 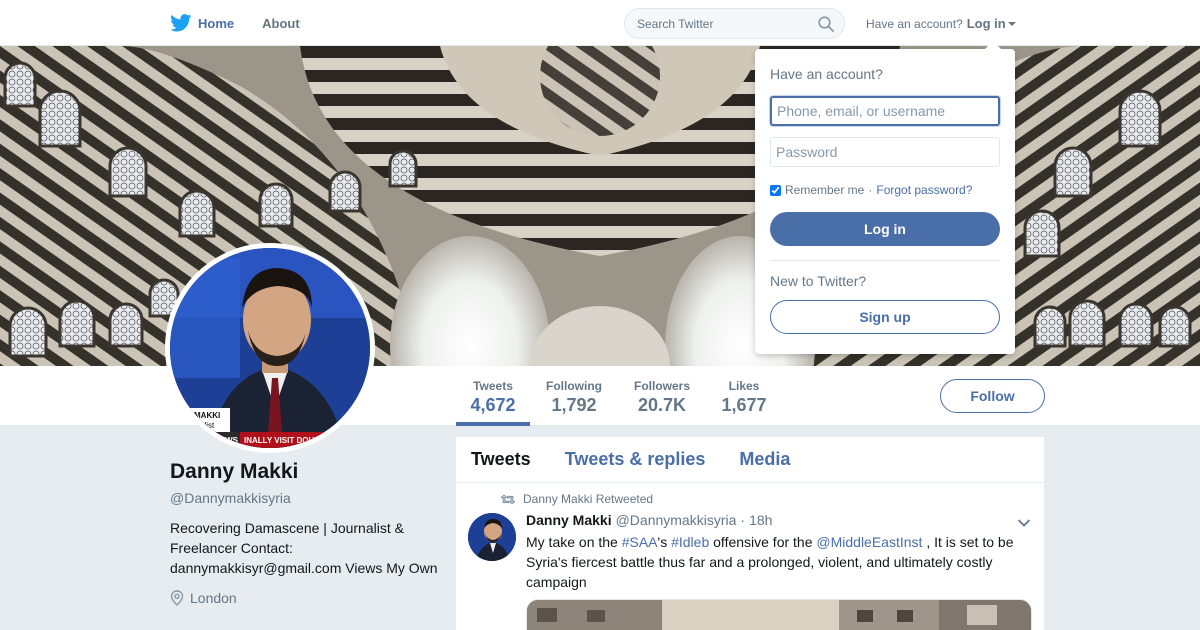 What do you see at coordinates (924, 190) in the screenshot?
I see `forgot-password-link: Forgot password?` at bounding box center [924, 190].